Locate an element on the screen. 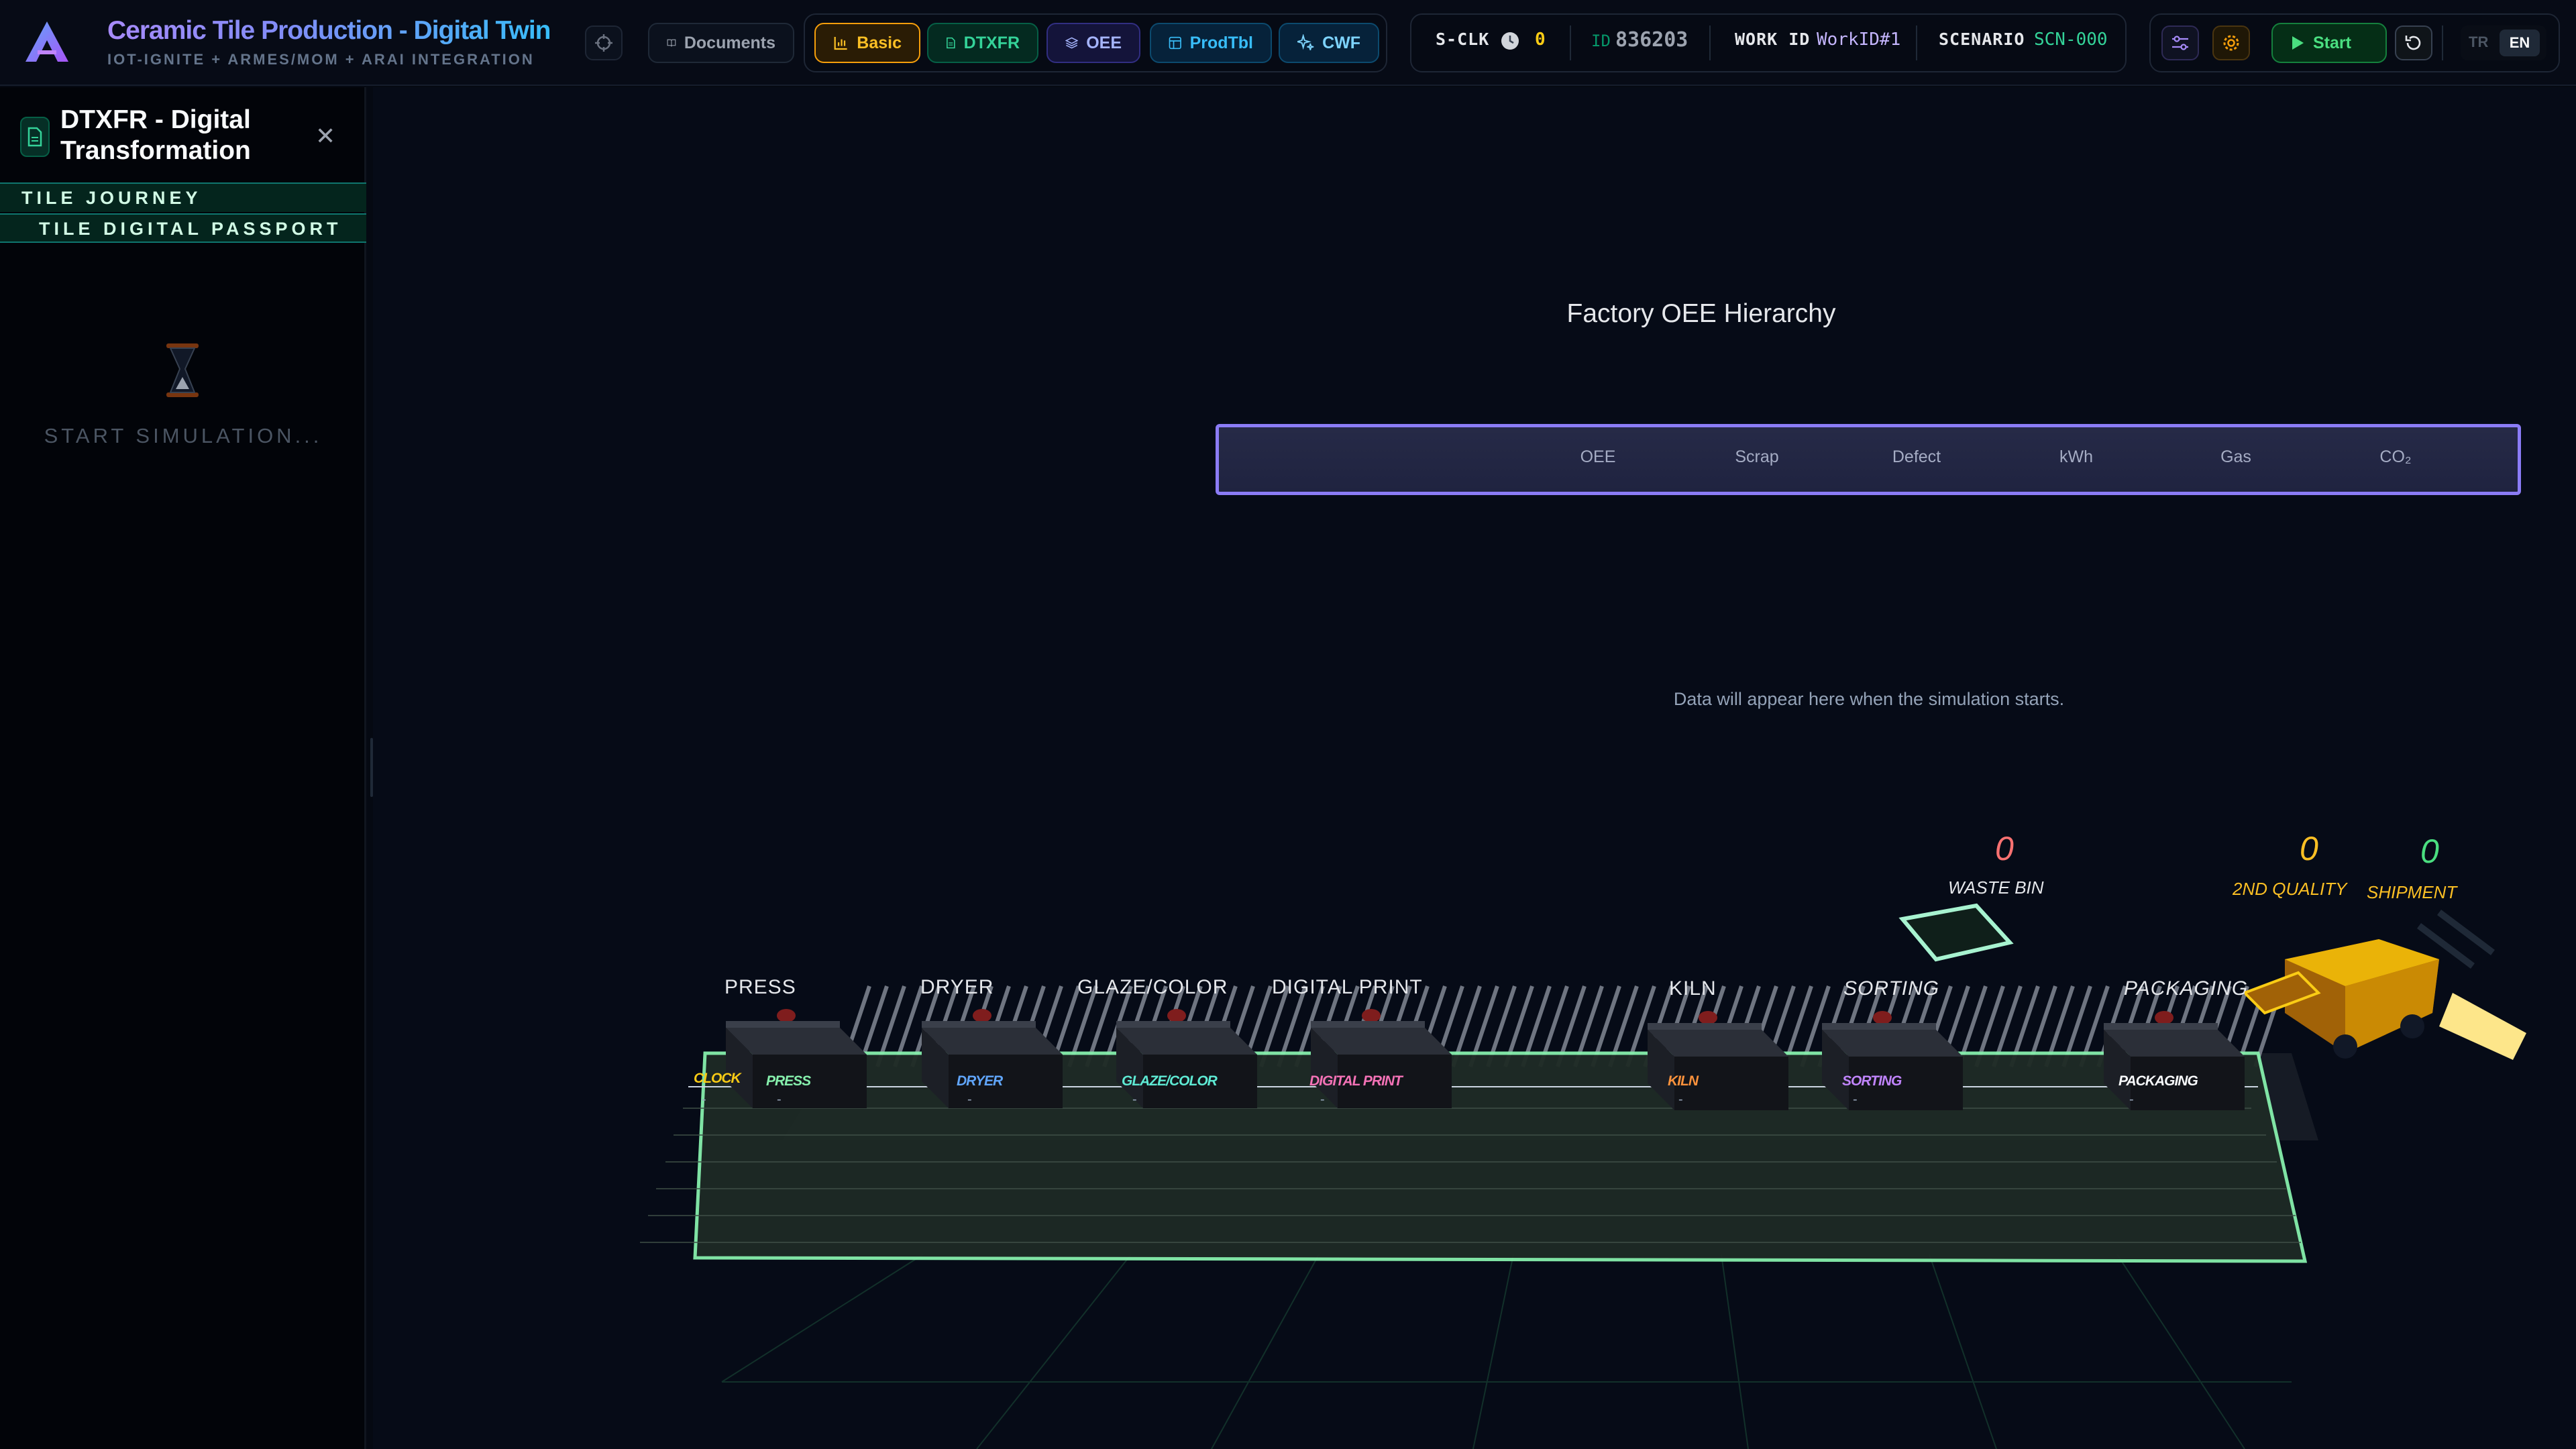  board-header-glaze-color: GLAZE/COLOR is located at coordinates (1170, 1081).